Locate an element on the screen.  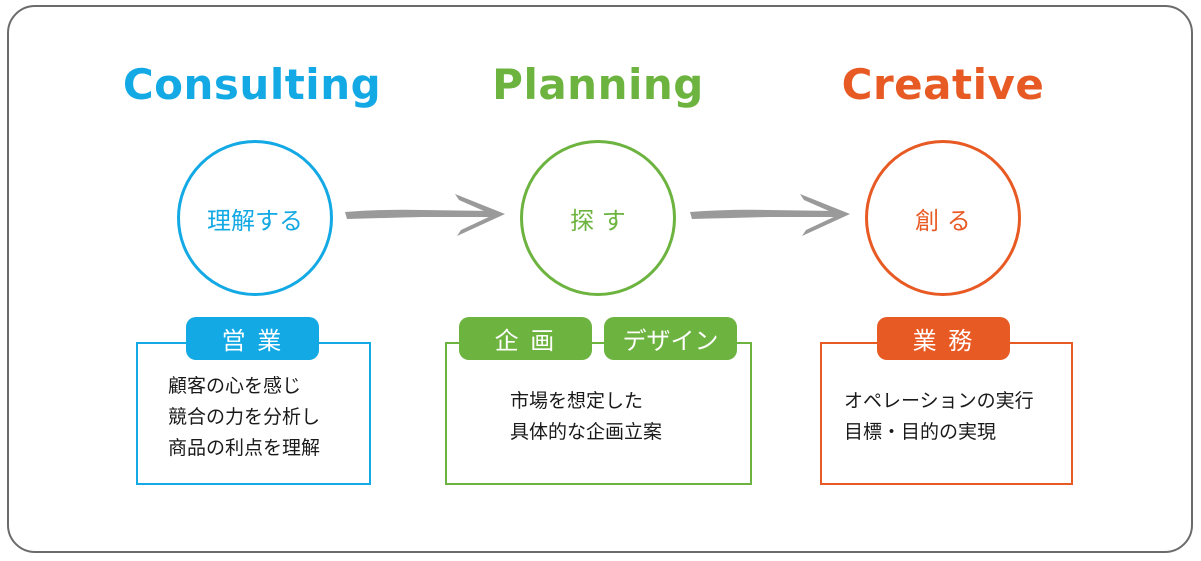
description-consulting: 顧客の心を感じ 競合の力を分析し 商品の利点を理解 is located at coordinates (253, 417).